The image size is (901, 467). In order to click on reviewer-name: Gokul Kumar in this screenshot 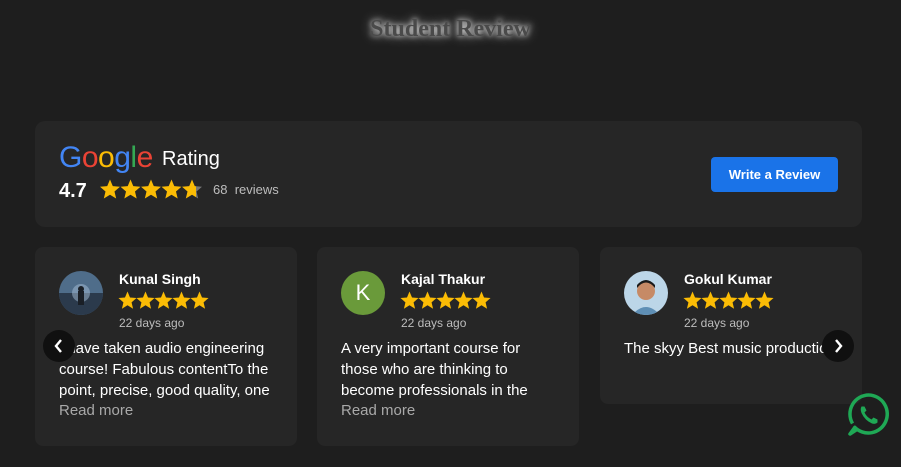, I will do `click(728, 279)`.